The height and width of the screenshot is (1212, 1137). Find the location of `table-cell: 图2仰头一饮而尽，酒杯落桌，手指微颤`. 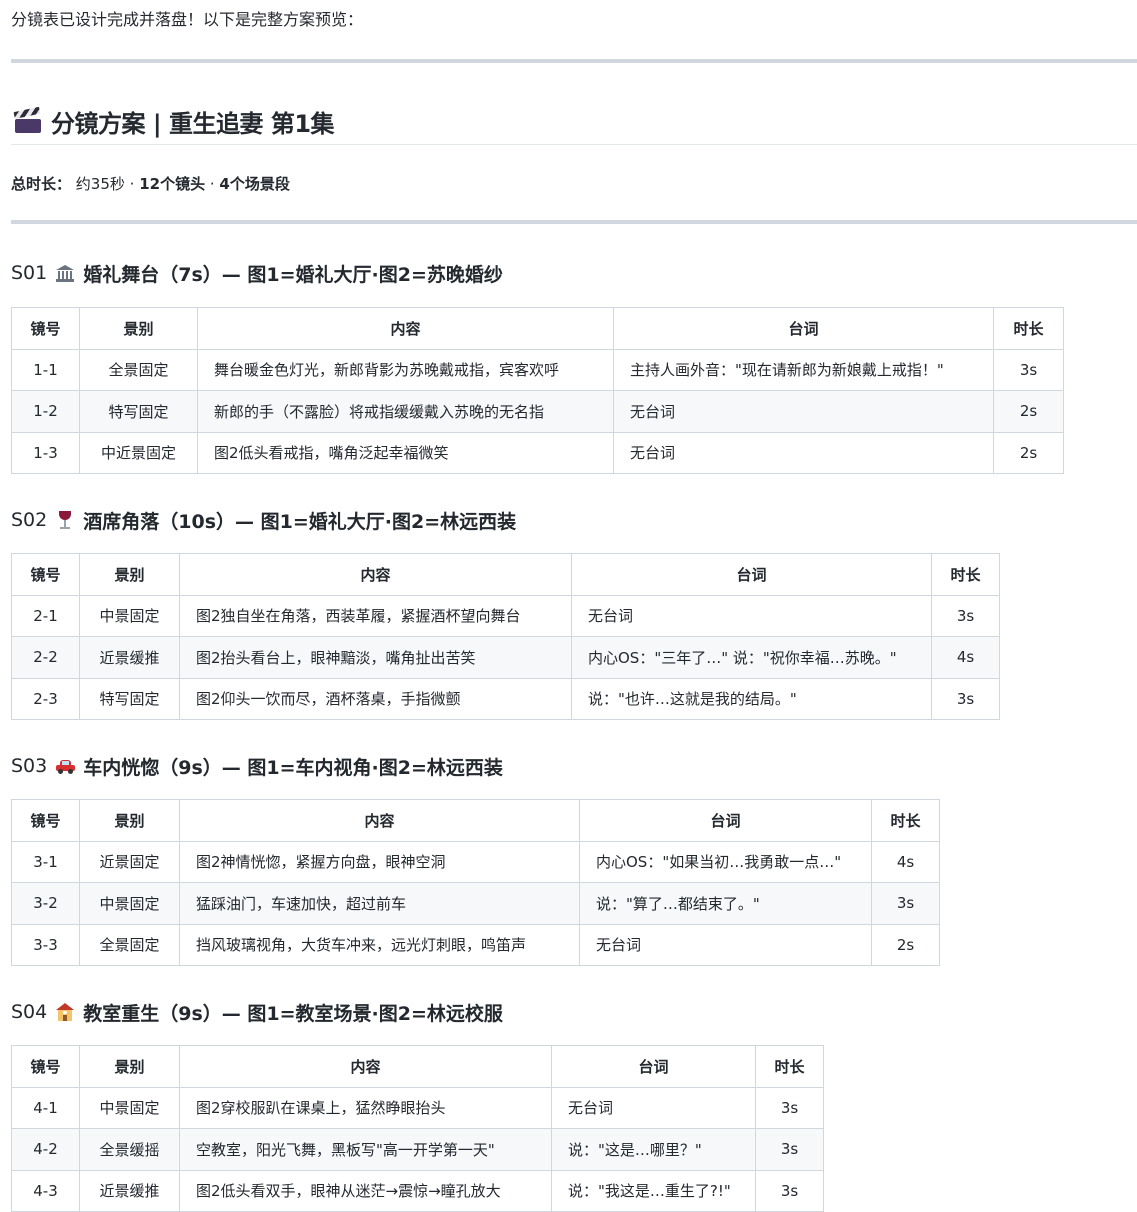

table-cell: 图2仰头一饮而尽，酒杯落桌，手指微颤 is located at coordinates (375, 698).